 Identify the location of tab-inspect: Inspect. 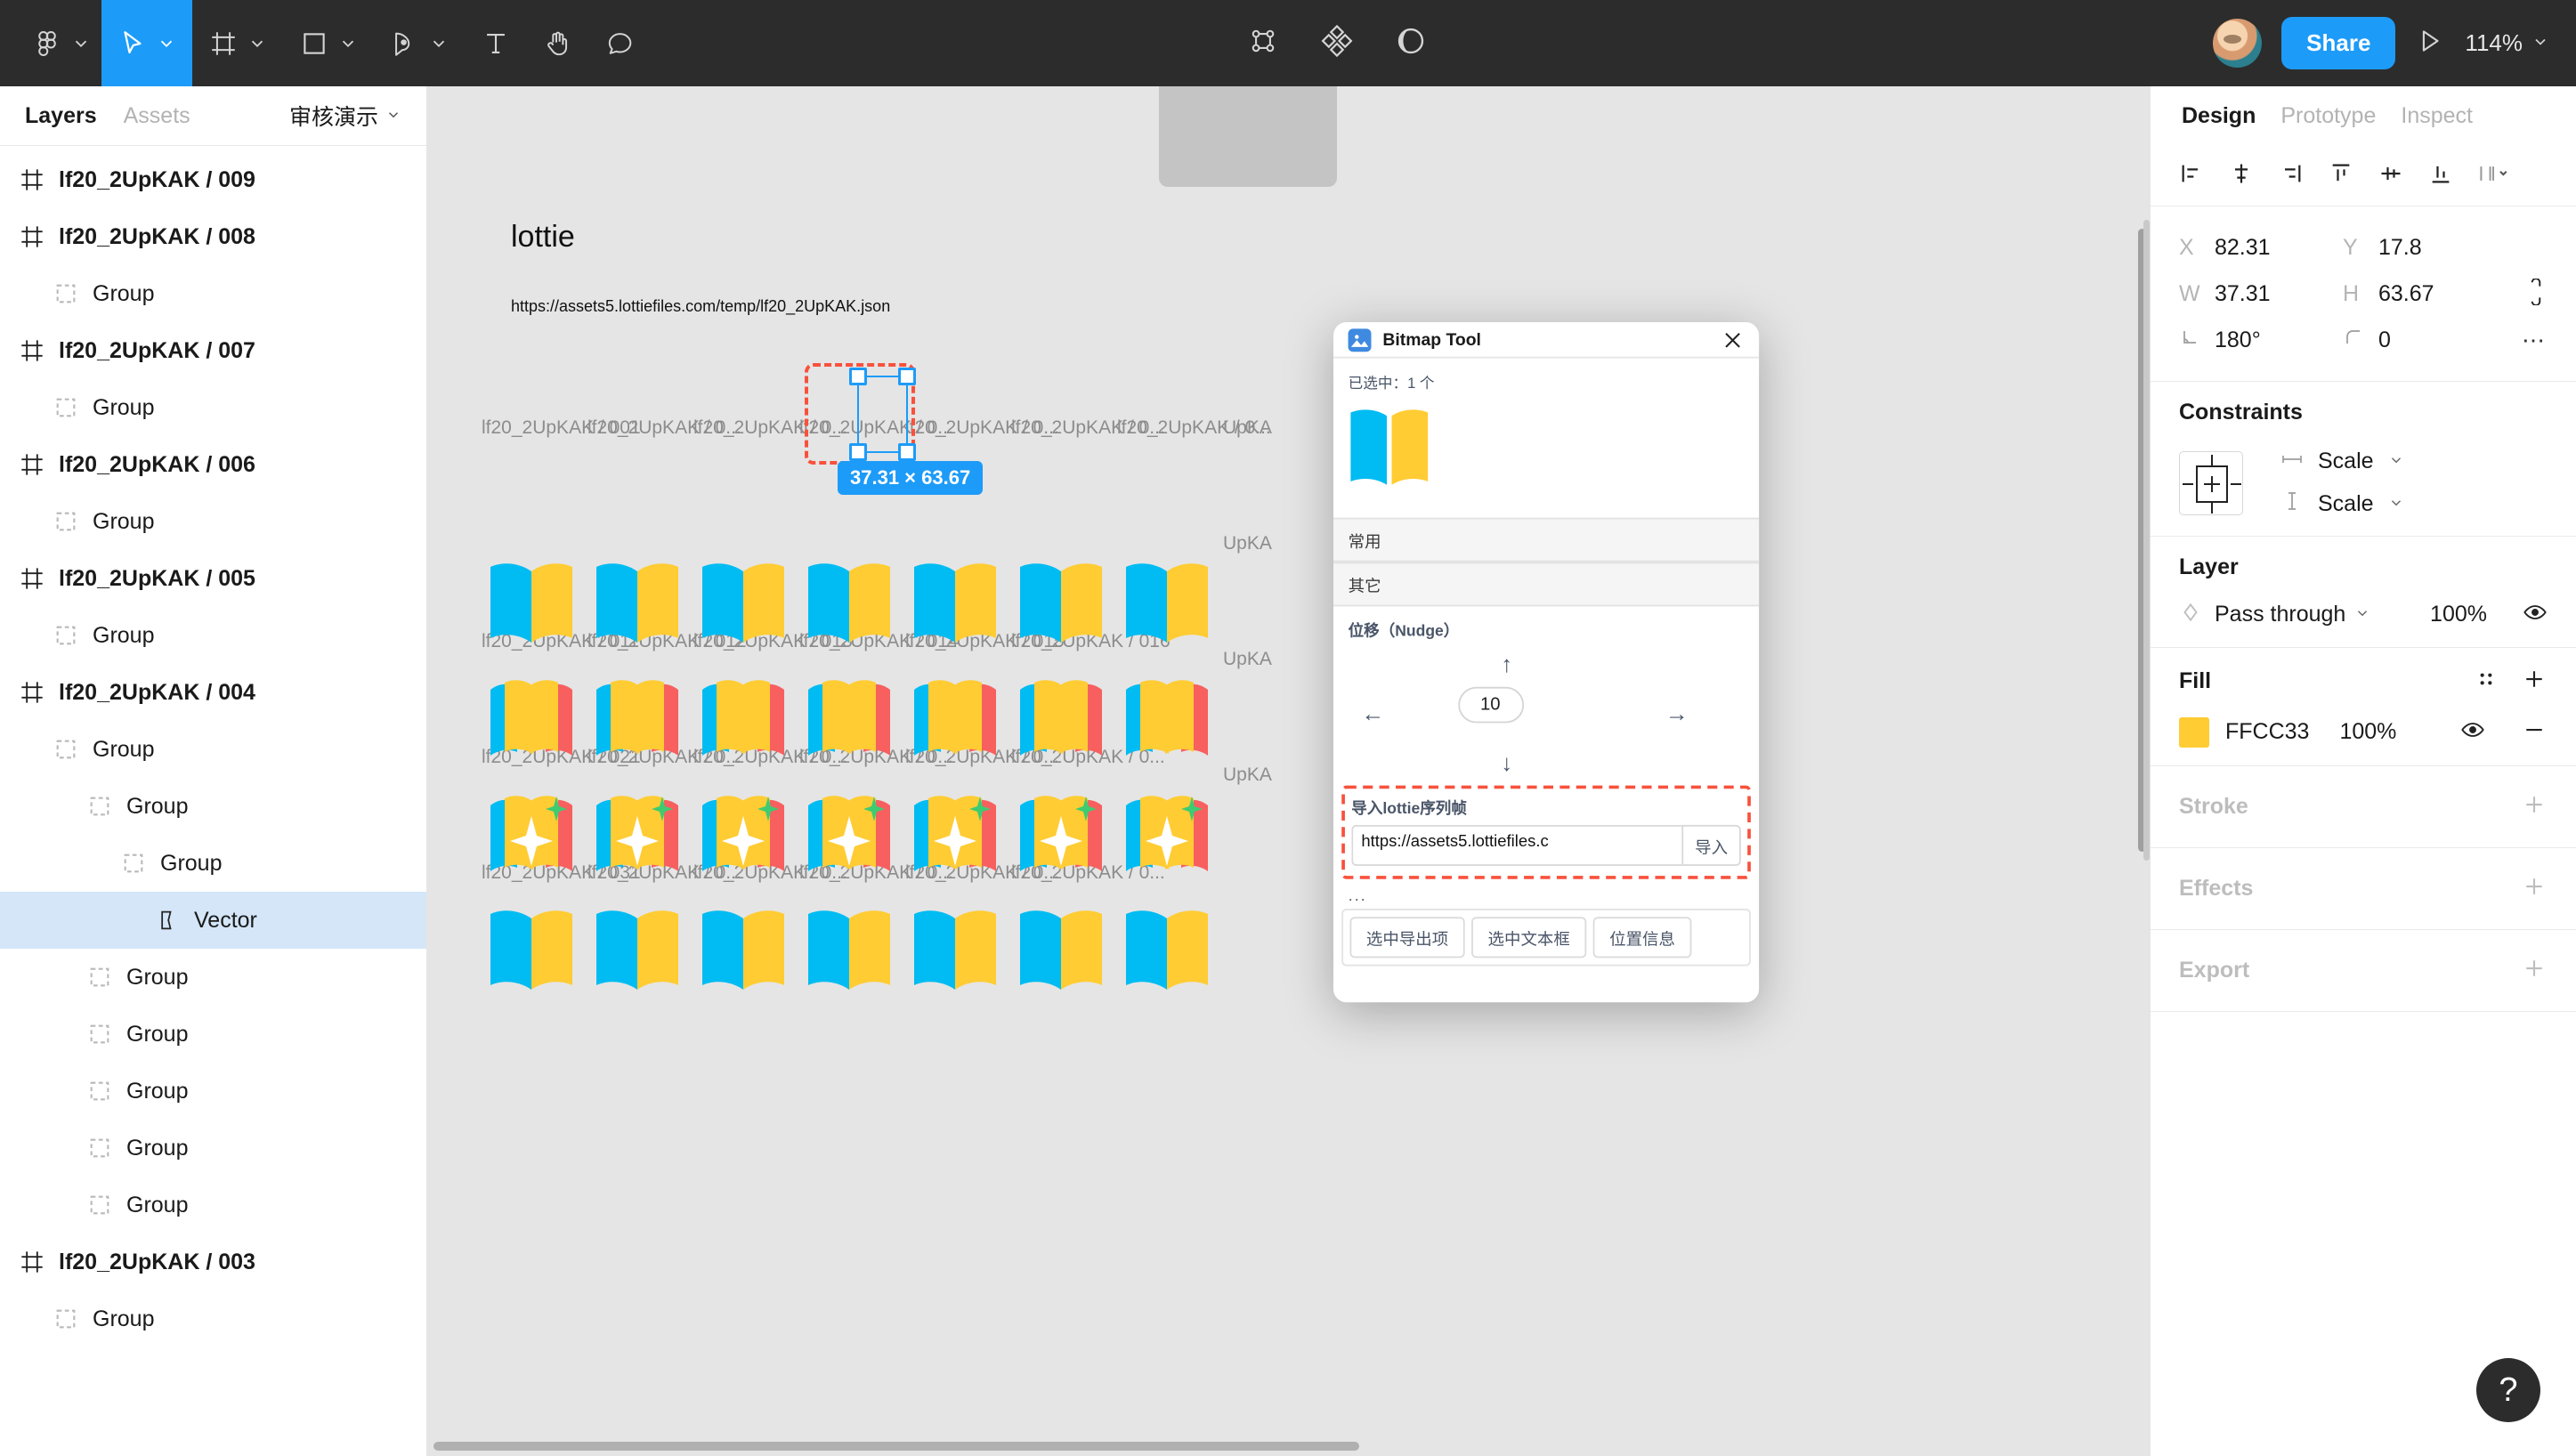
(2437, 116).